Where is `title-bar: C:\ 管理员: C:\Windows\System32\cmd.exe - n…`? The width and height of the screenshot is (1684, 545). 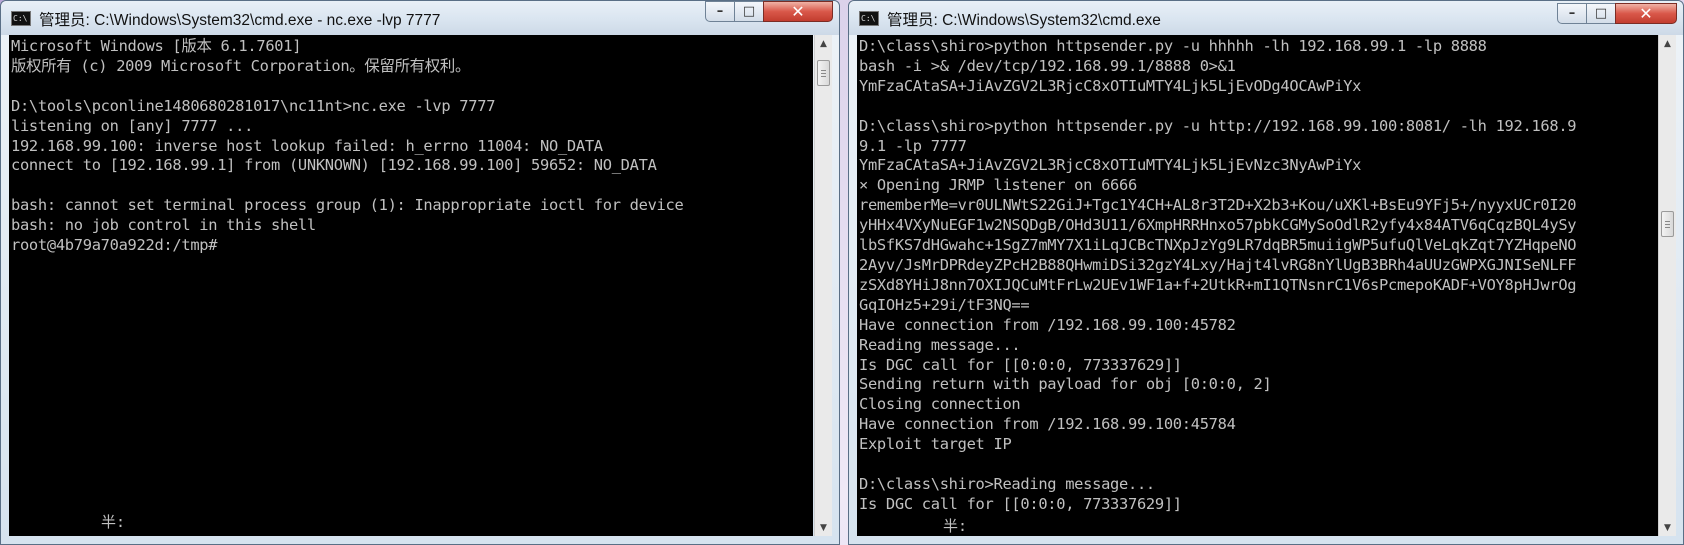
title-bar: C:\ 管理员: C:\Windows\System32\cmd.exe - n… is located at coordinates (420, 18).